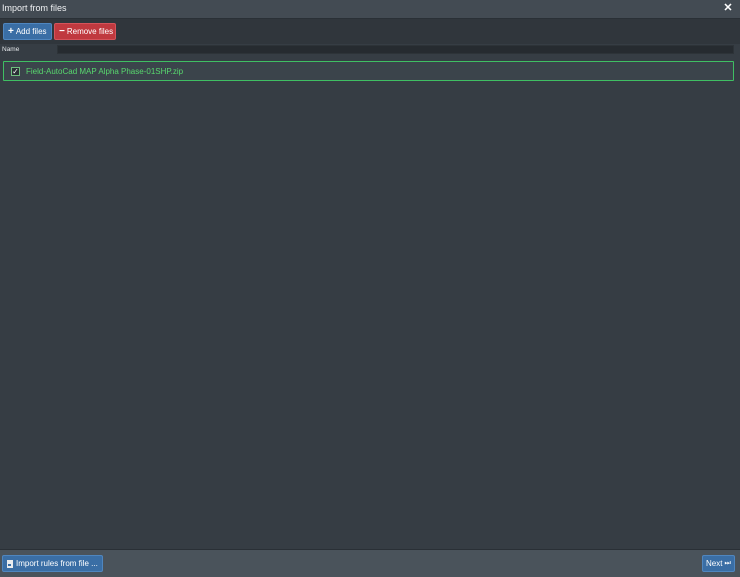  I want to click on close-icon: ✕, so click(728, 8).